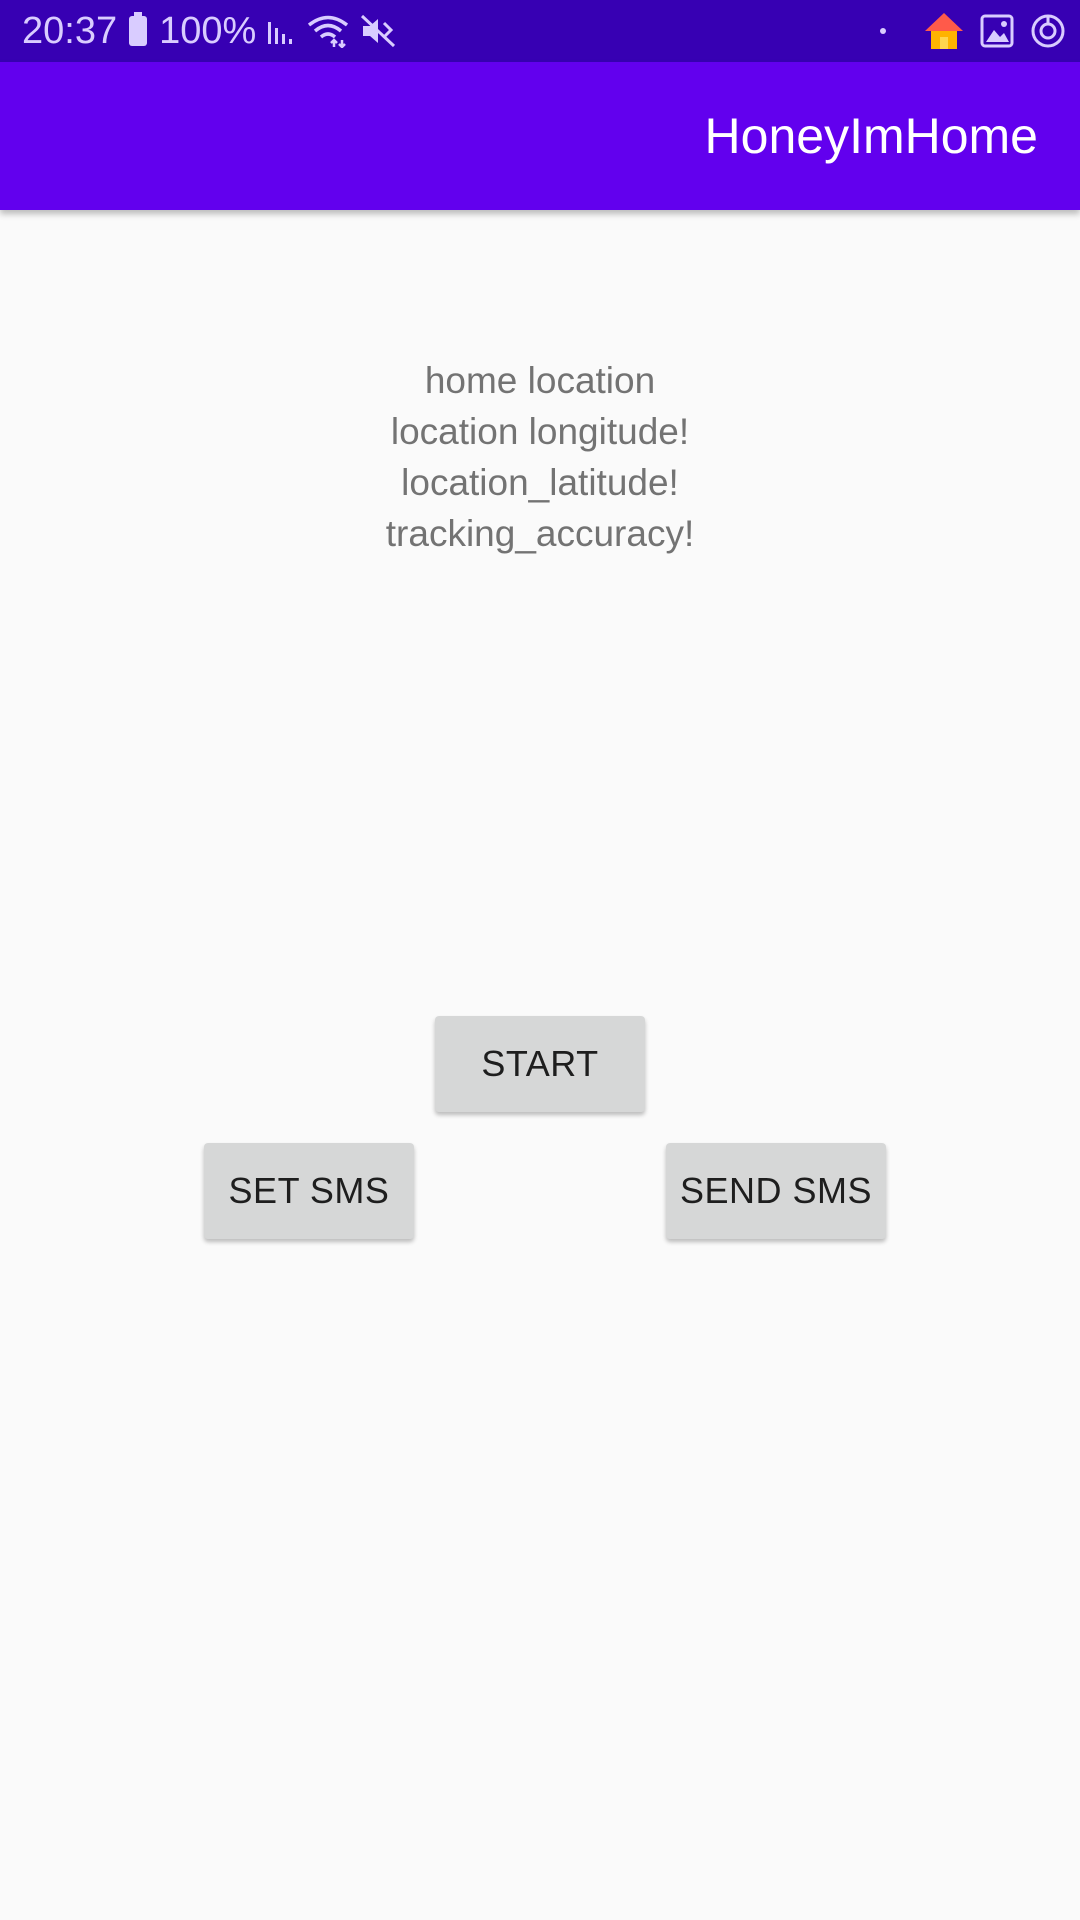 The image size is (1080, 1920). I want to click on home-app-icon, so click(944, 31).